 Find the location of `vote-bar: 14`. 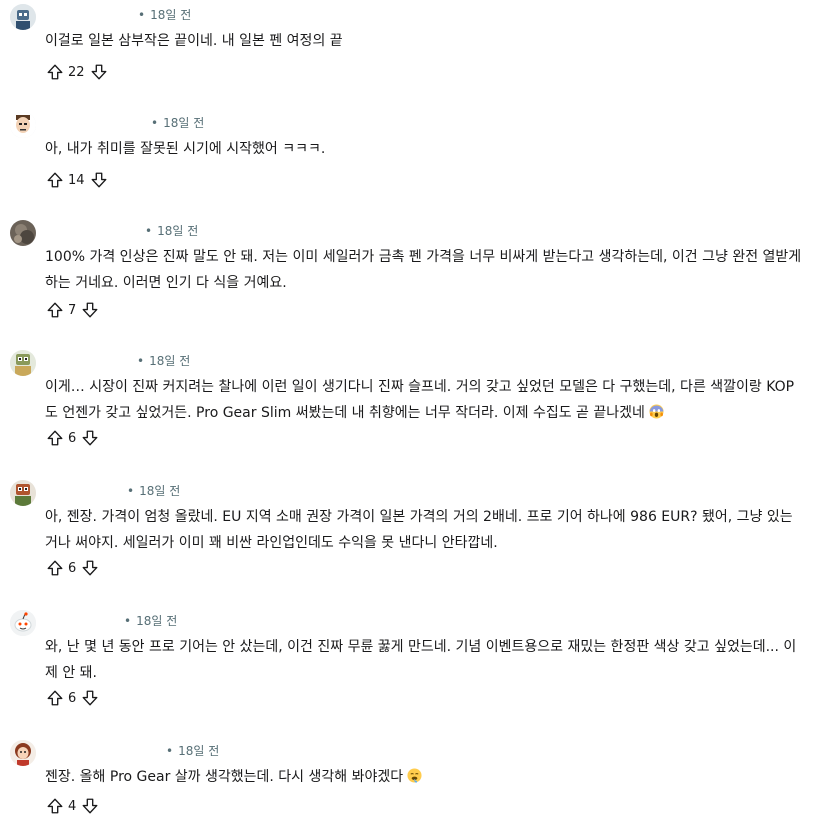

vote-bar: 14 is located at coordinates (77, 180).